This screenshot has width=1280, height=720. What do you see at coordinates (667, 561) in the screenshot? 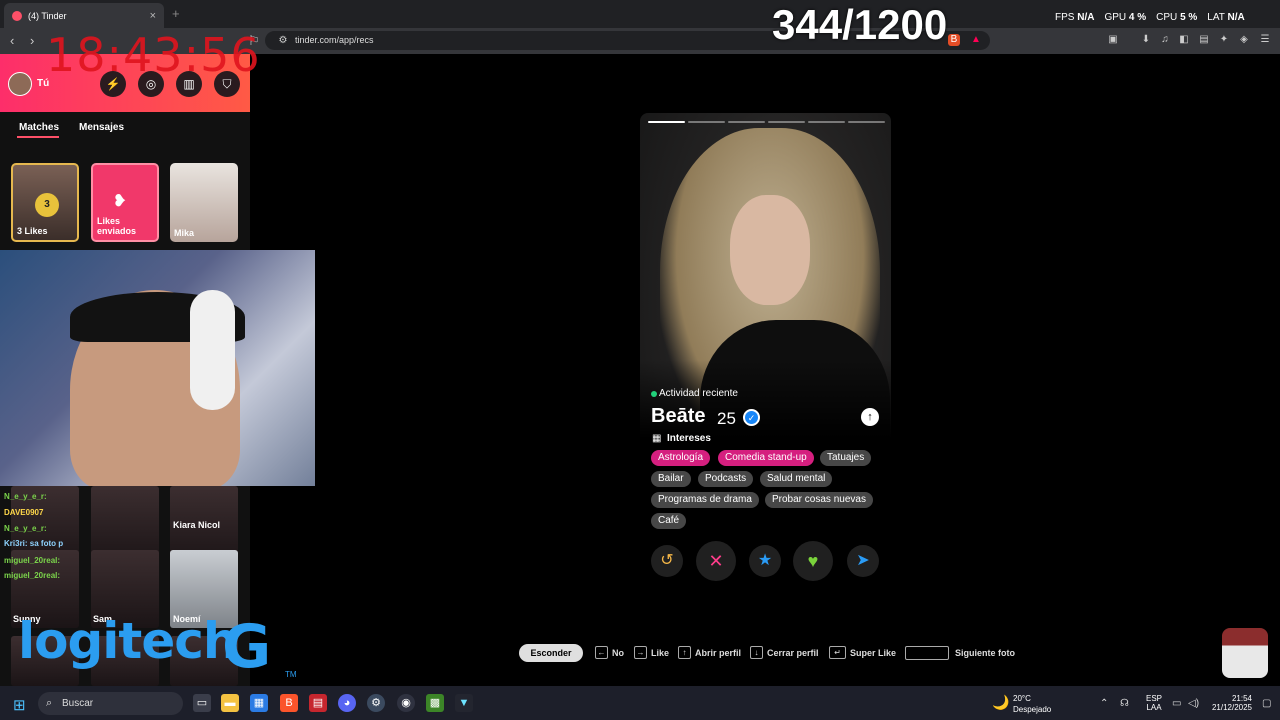
I see `rewind-button: ↺` at bounding box center [667, 561].